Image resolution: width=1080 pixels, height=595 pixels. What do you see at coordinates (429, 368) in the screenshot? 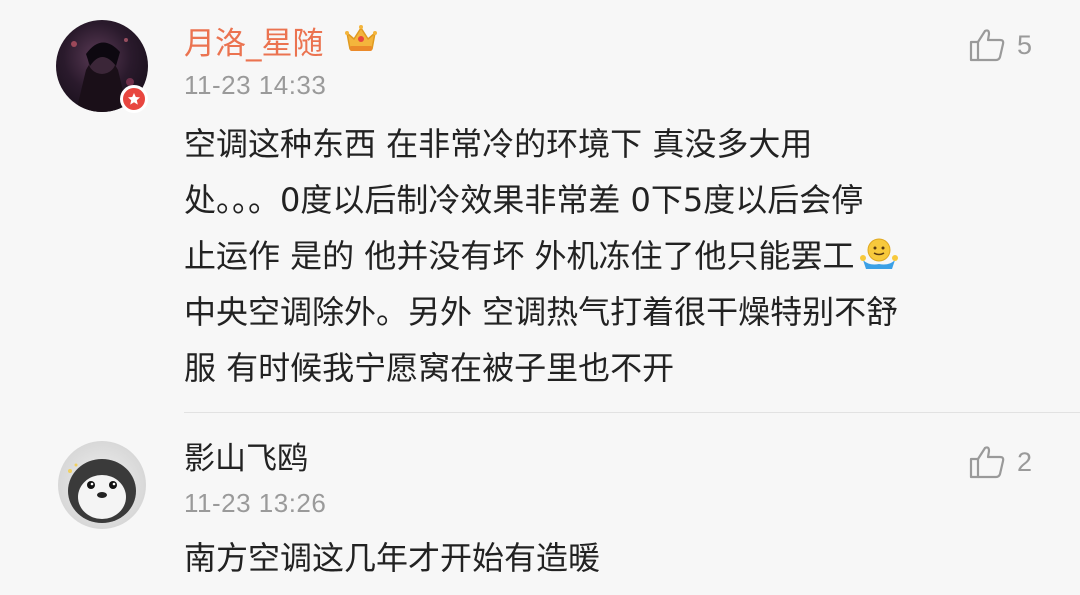
I see `comment-text-line: 服 有时候我宁愿窝在被子里也不开` at bounding box center [429, 368].